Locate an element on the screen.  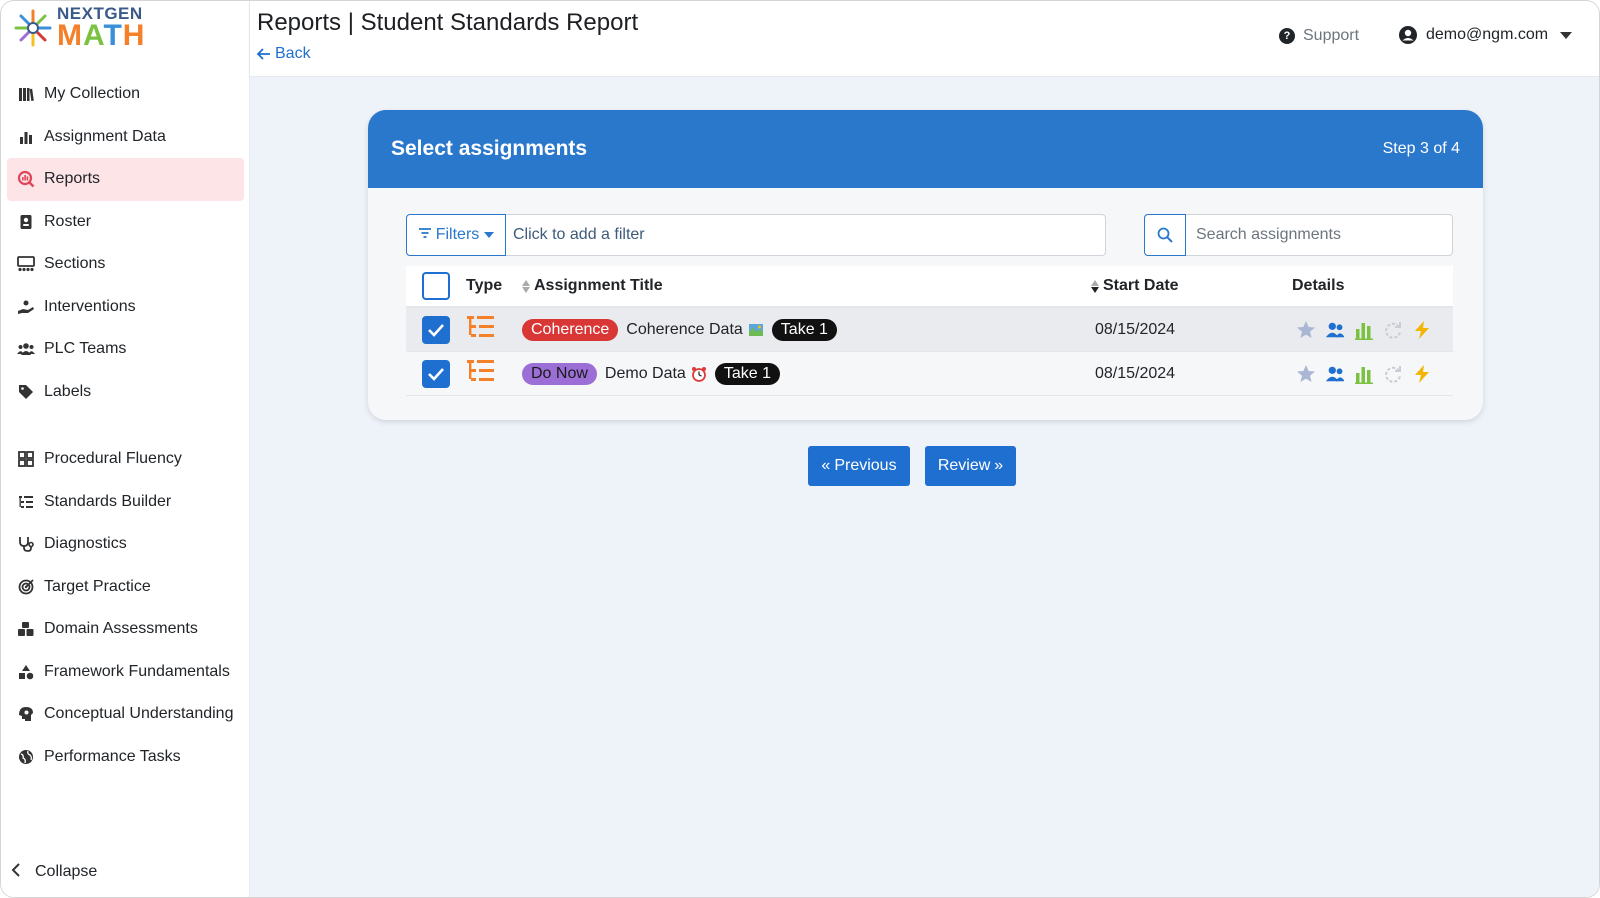
previous-button: « Previous is located at coordinates (859, 466).